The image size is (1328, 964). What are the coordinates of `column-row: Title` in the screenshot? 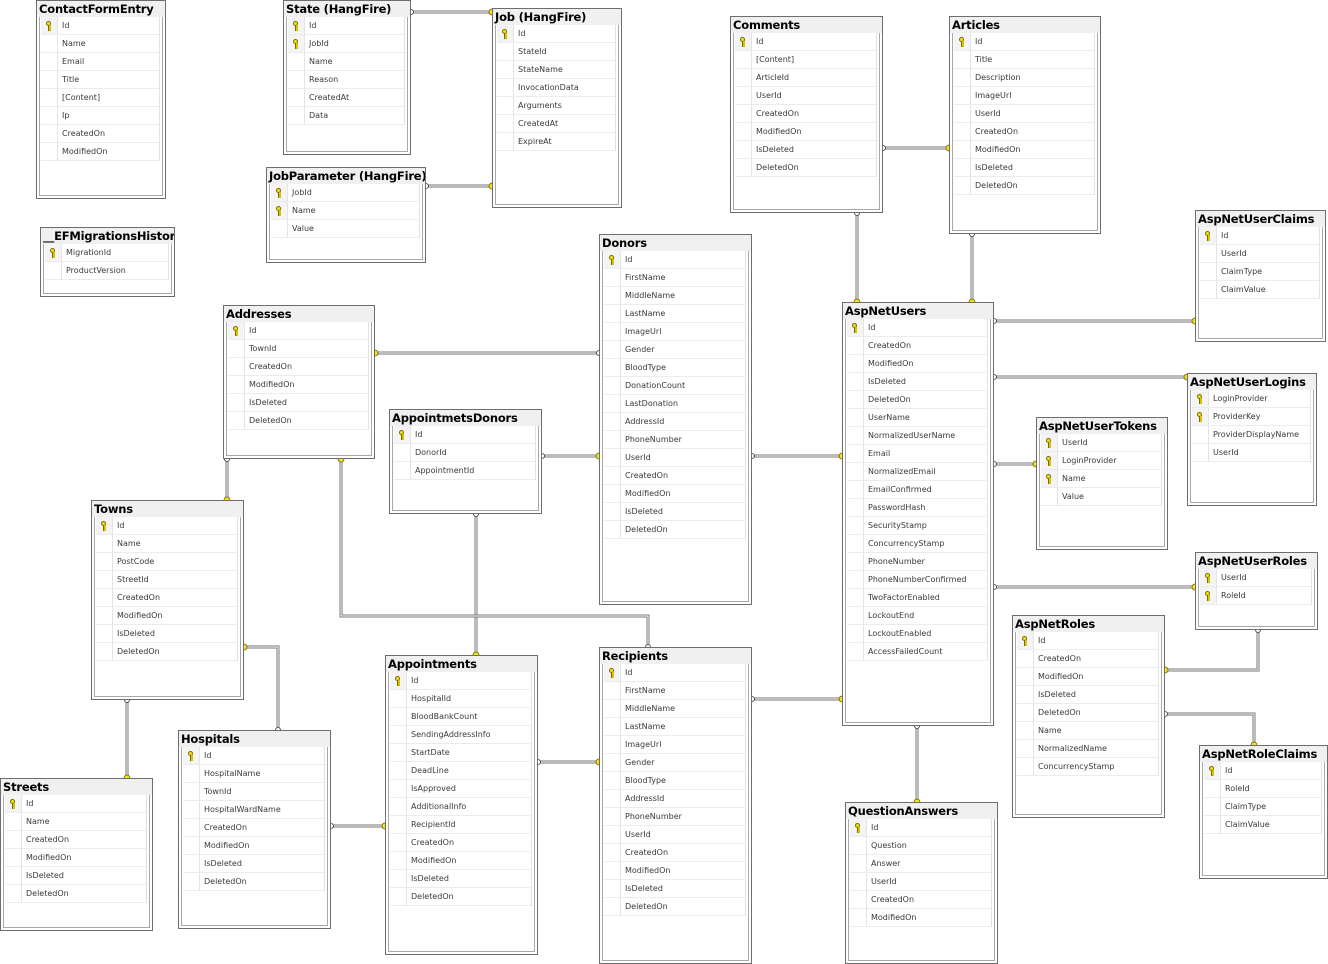 It's located at (100, 80).